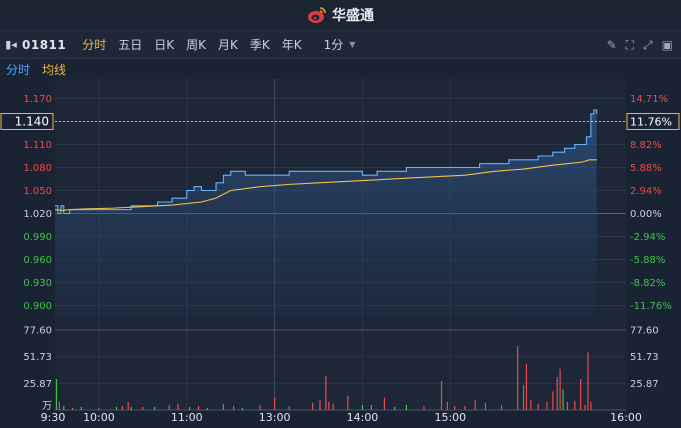 This screenshot has height=428, width=681. Describe the element at coordinates (37, 191) in the screenshot. I see `price-tick-label: 1.050` at that location.